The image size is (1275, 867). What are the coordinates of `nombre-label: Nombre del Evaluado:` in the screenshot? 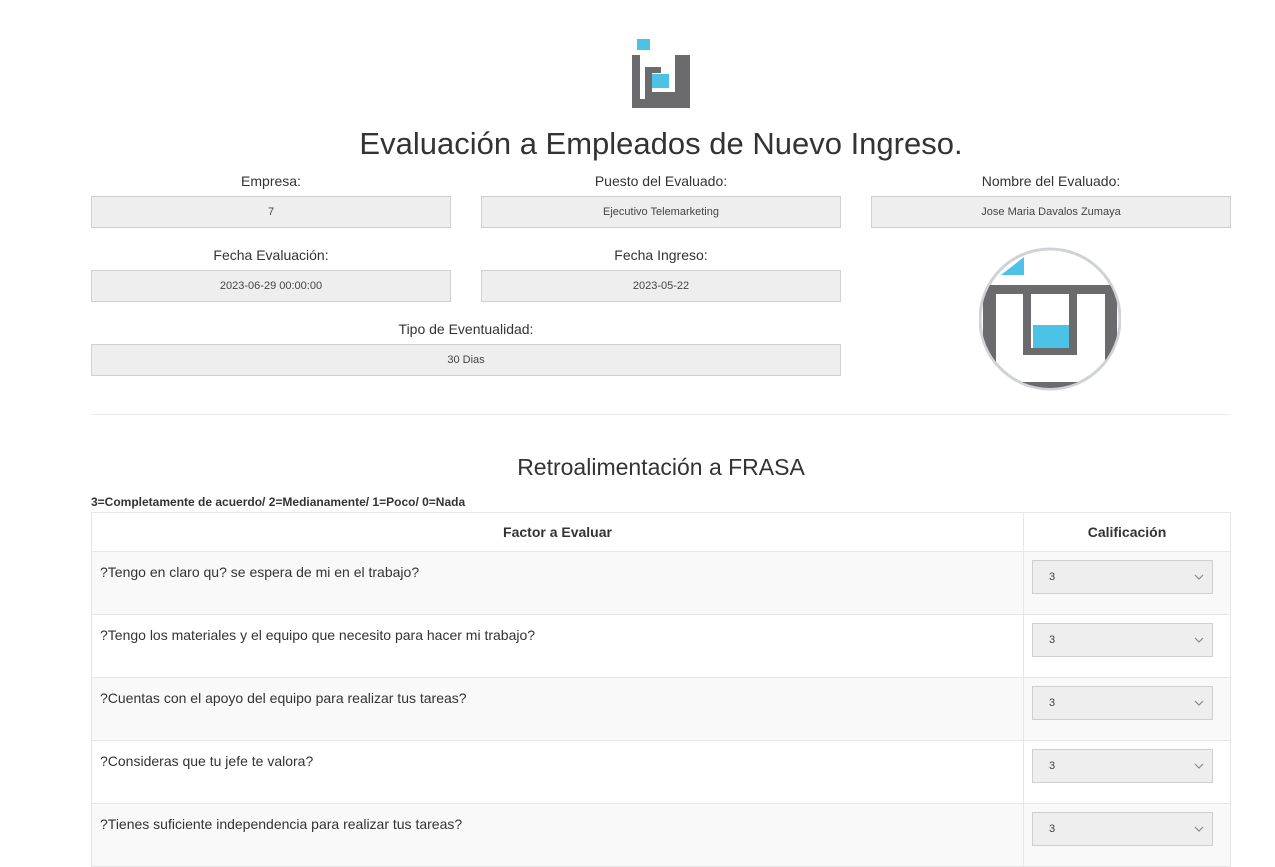 It's located at (1051, 181).